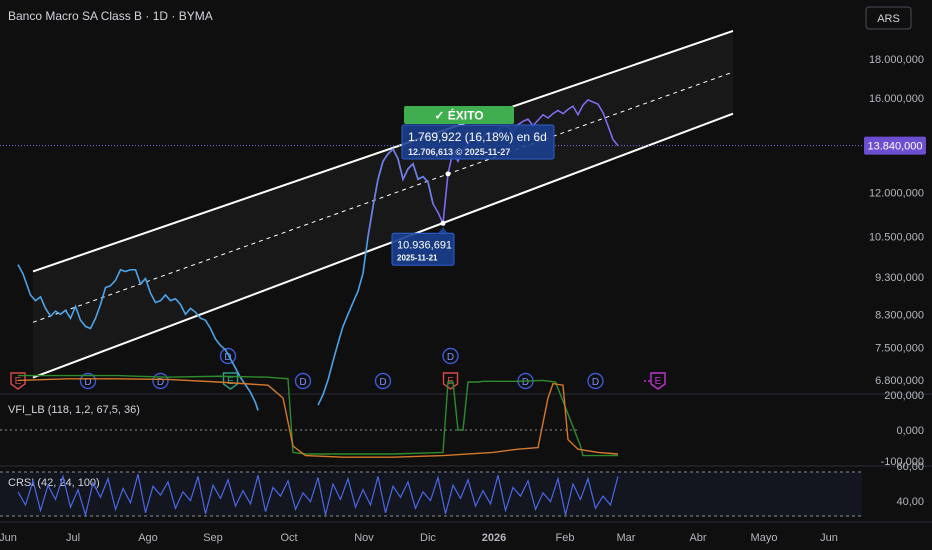 This screenshot has height=550, width=932. Describe the element at coordinates (424, 245) in the screenshot. I see `low-value: 10.936,691` at that location.